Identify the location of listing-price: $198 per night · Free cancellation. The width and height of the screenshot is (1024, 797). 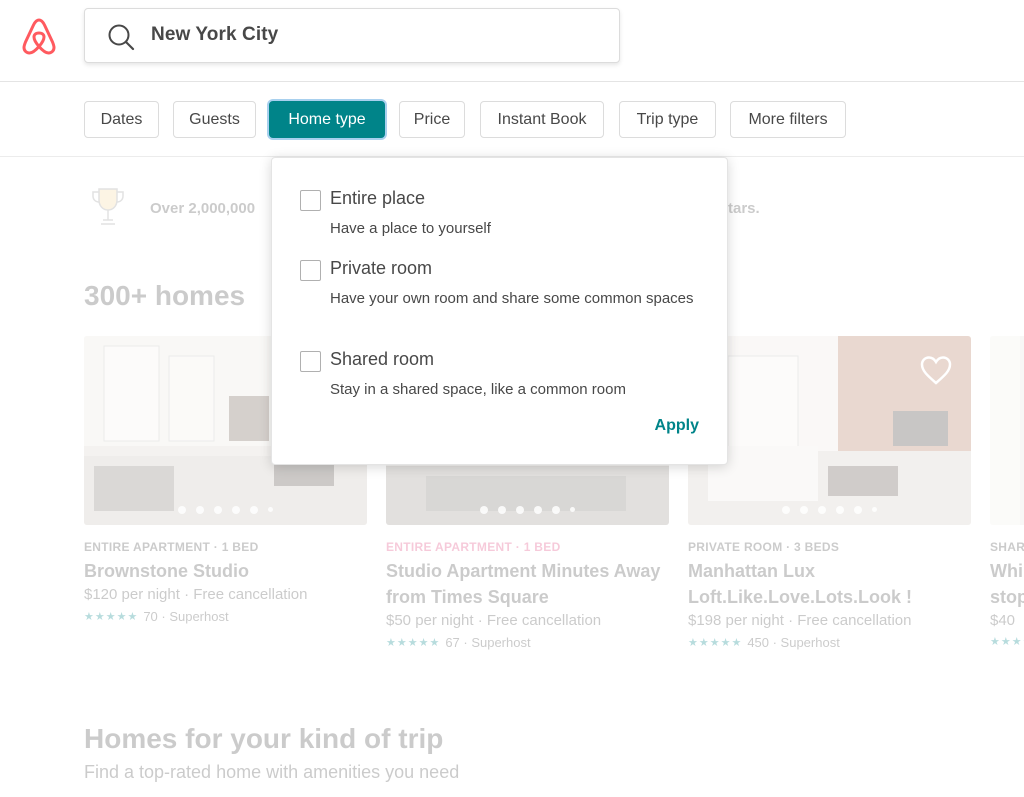
(800, 620).